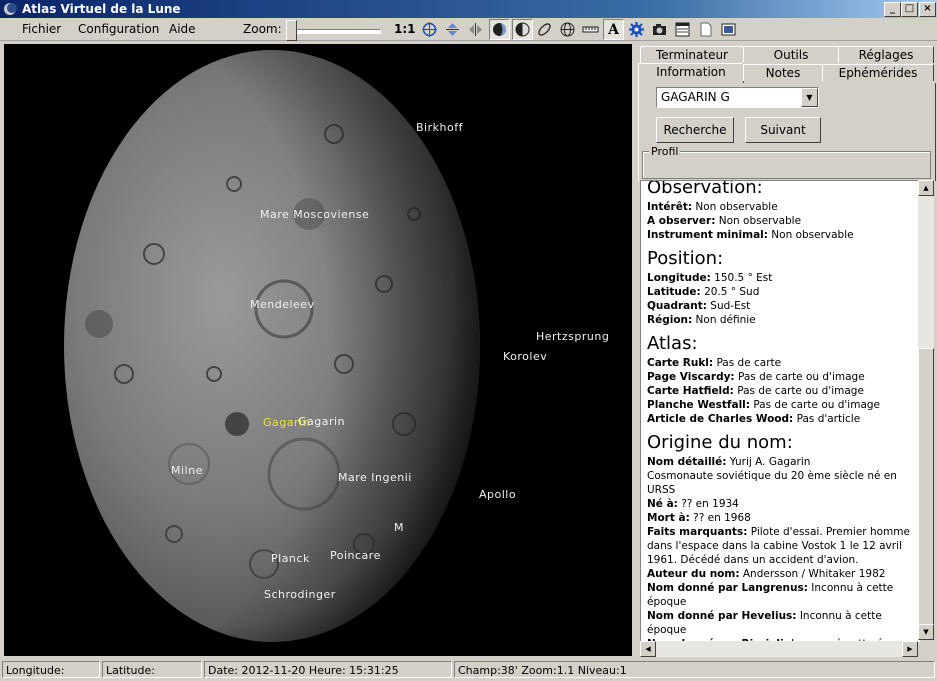 The image size is (937, 681). What do you see at coordinates (809, 97) in the screenshot?
I see `chevron-down-icon: ▼` at bounding box center [809, 97].